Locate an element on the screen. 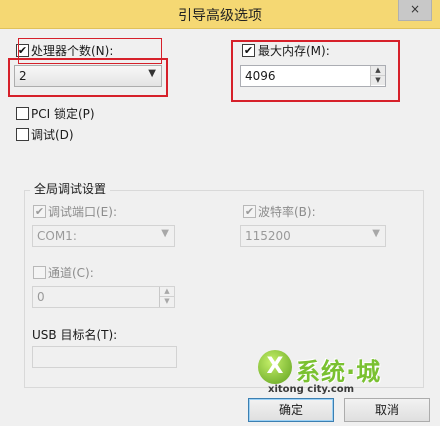 The height and width of the screenshot is (426, 440). global-debug-title: 全局调试设置 is located at coordinates (70, 188).